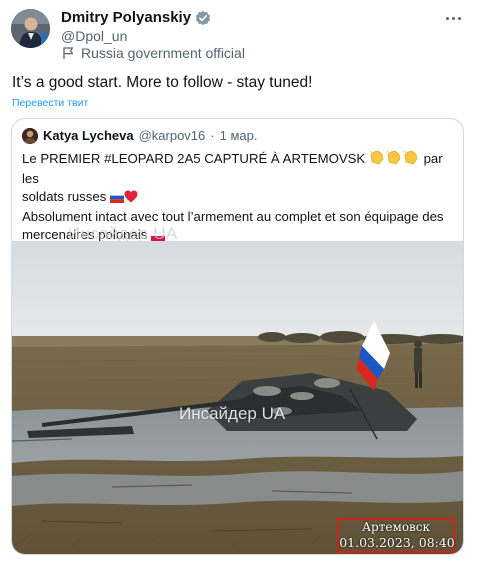  Describe the element at coordinates (131, 199) in the screenshot. I see `heart-icon` at that location.